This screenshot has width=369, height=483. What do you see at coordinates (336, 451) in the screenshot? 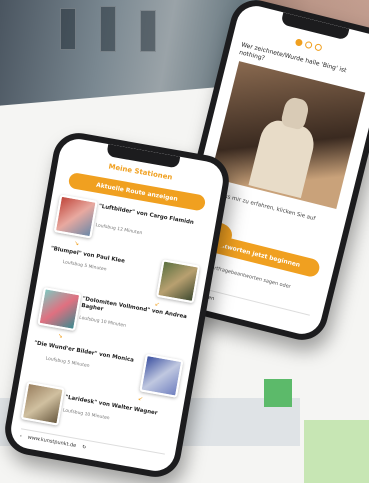
I see `light-green-square` at bounding box center [336, 451].